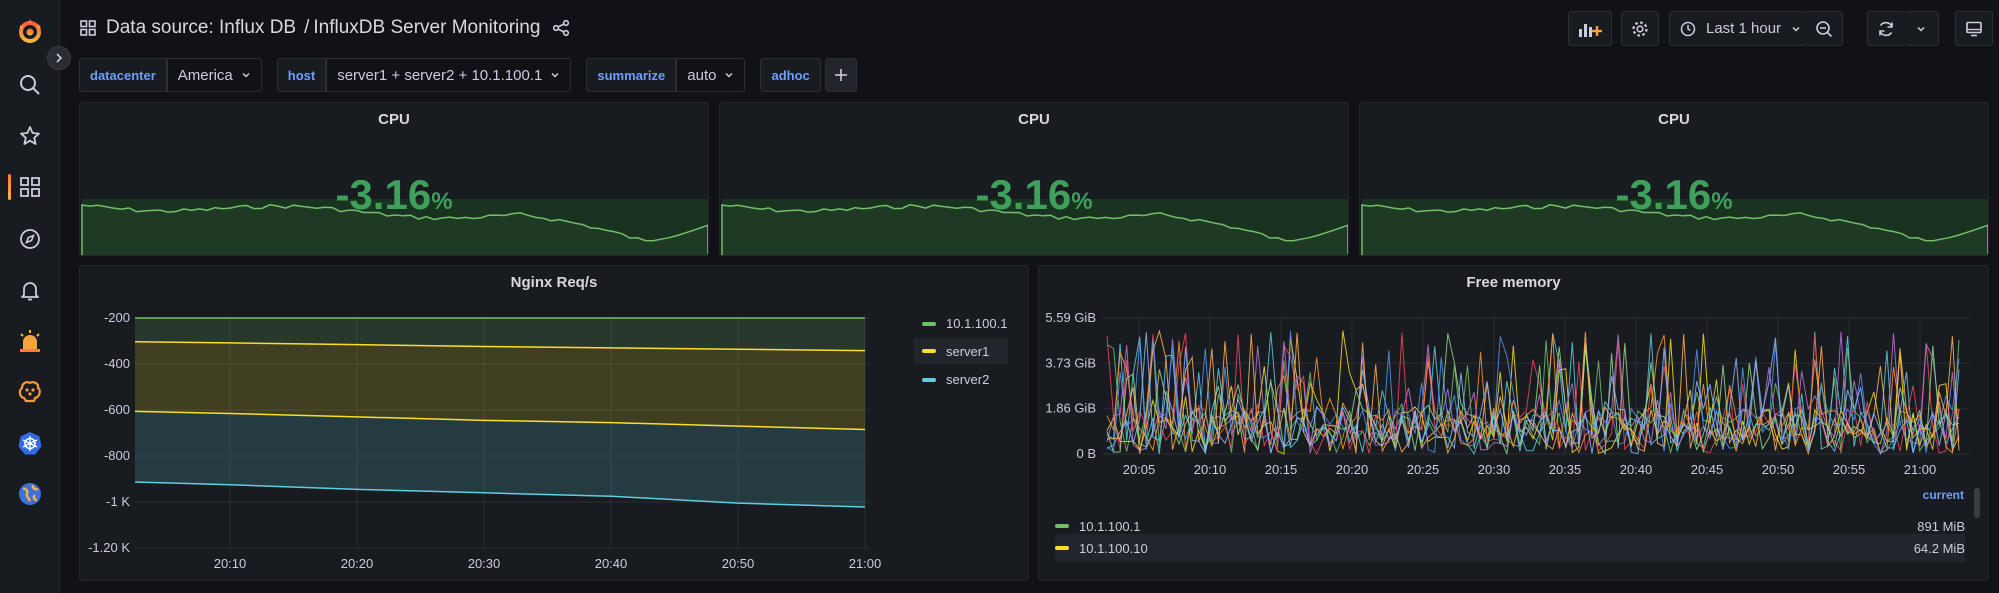 This screenshot has height=593, width=1999. I want to click on variable-value-host: server1 + server2 + 10.1.100.1, so click(440, 75).